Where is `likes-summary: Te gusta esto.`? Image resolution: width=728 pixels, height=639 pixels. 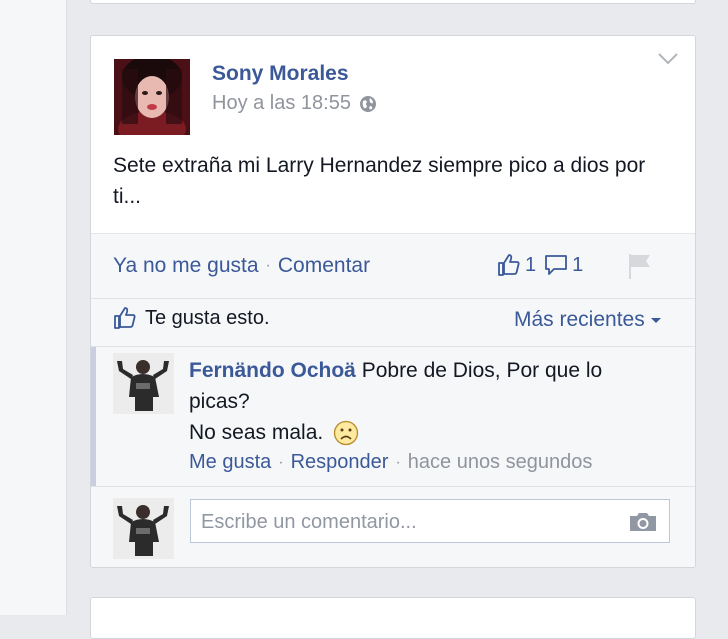
likes-summary: Te gusta esto. is located at coordinates (191, 318).